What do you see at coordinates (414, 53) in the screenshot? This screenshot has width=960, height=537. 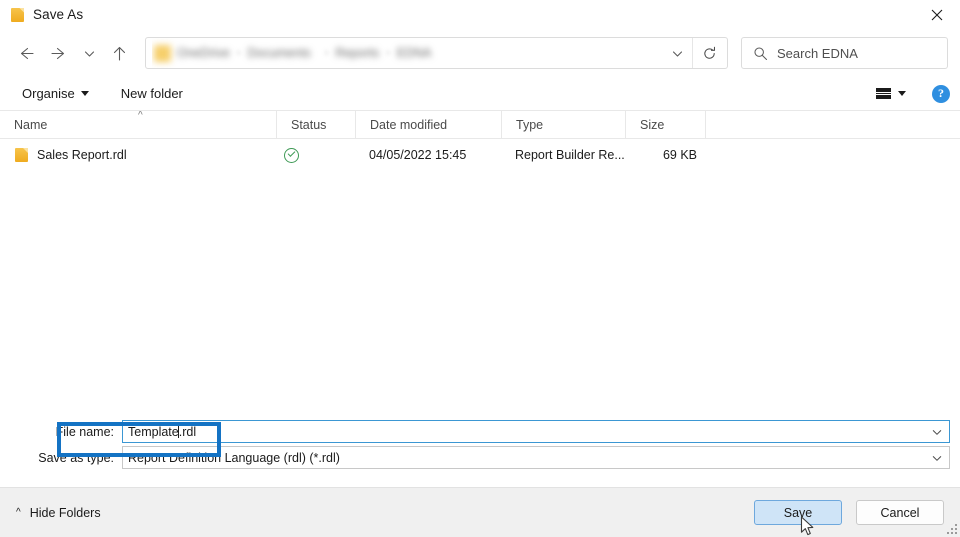 I see `breadcrumb-segment: EDNA` at bounding box center [414, 53].